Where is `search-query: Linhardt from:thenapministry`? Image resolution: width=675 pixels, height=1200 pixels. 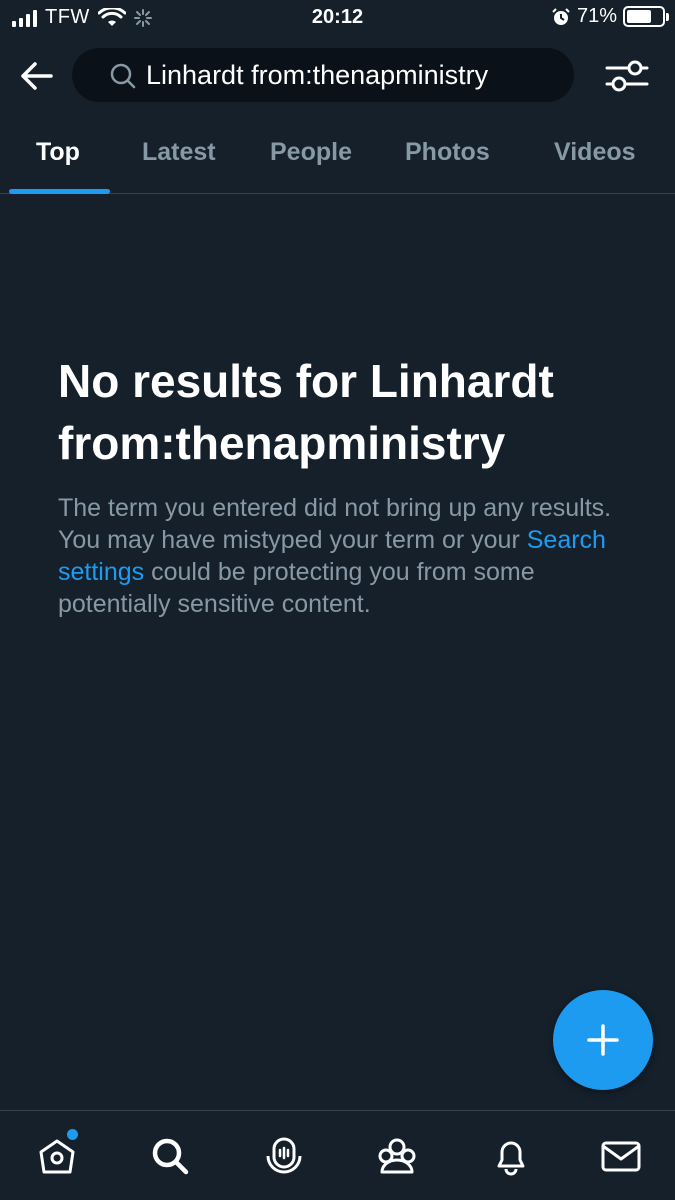 search-query: Linhardt from:thenapministry is located at coordinates (317, 74).